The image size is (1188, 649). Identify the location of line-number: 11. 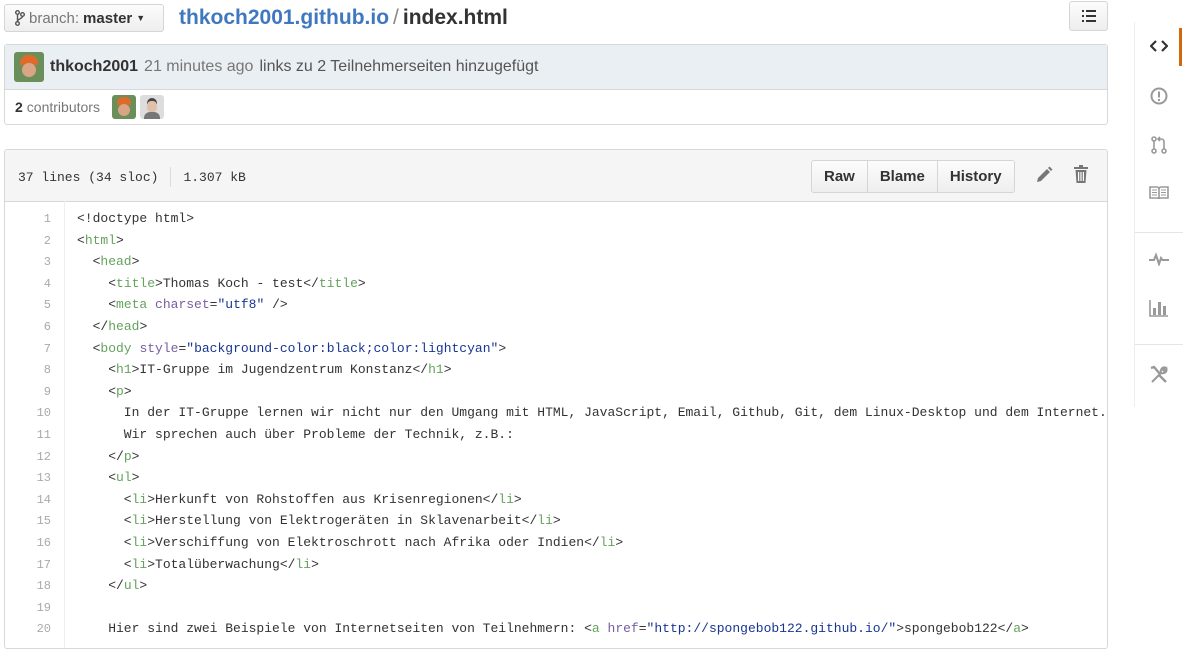
(28, 435).